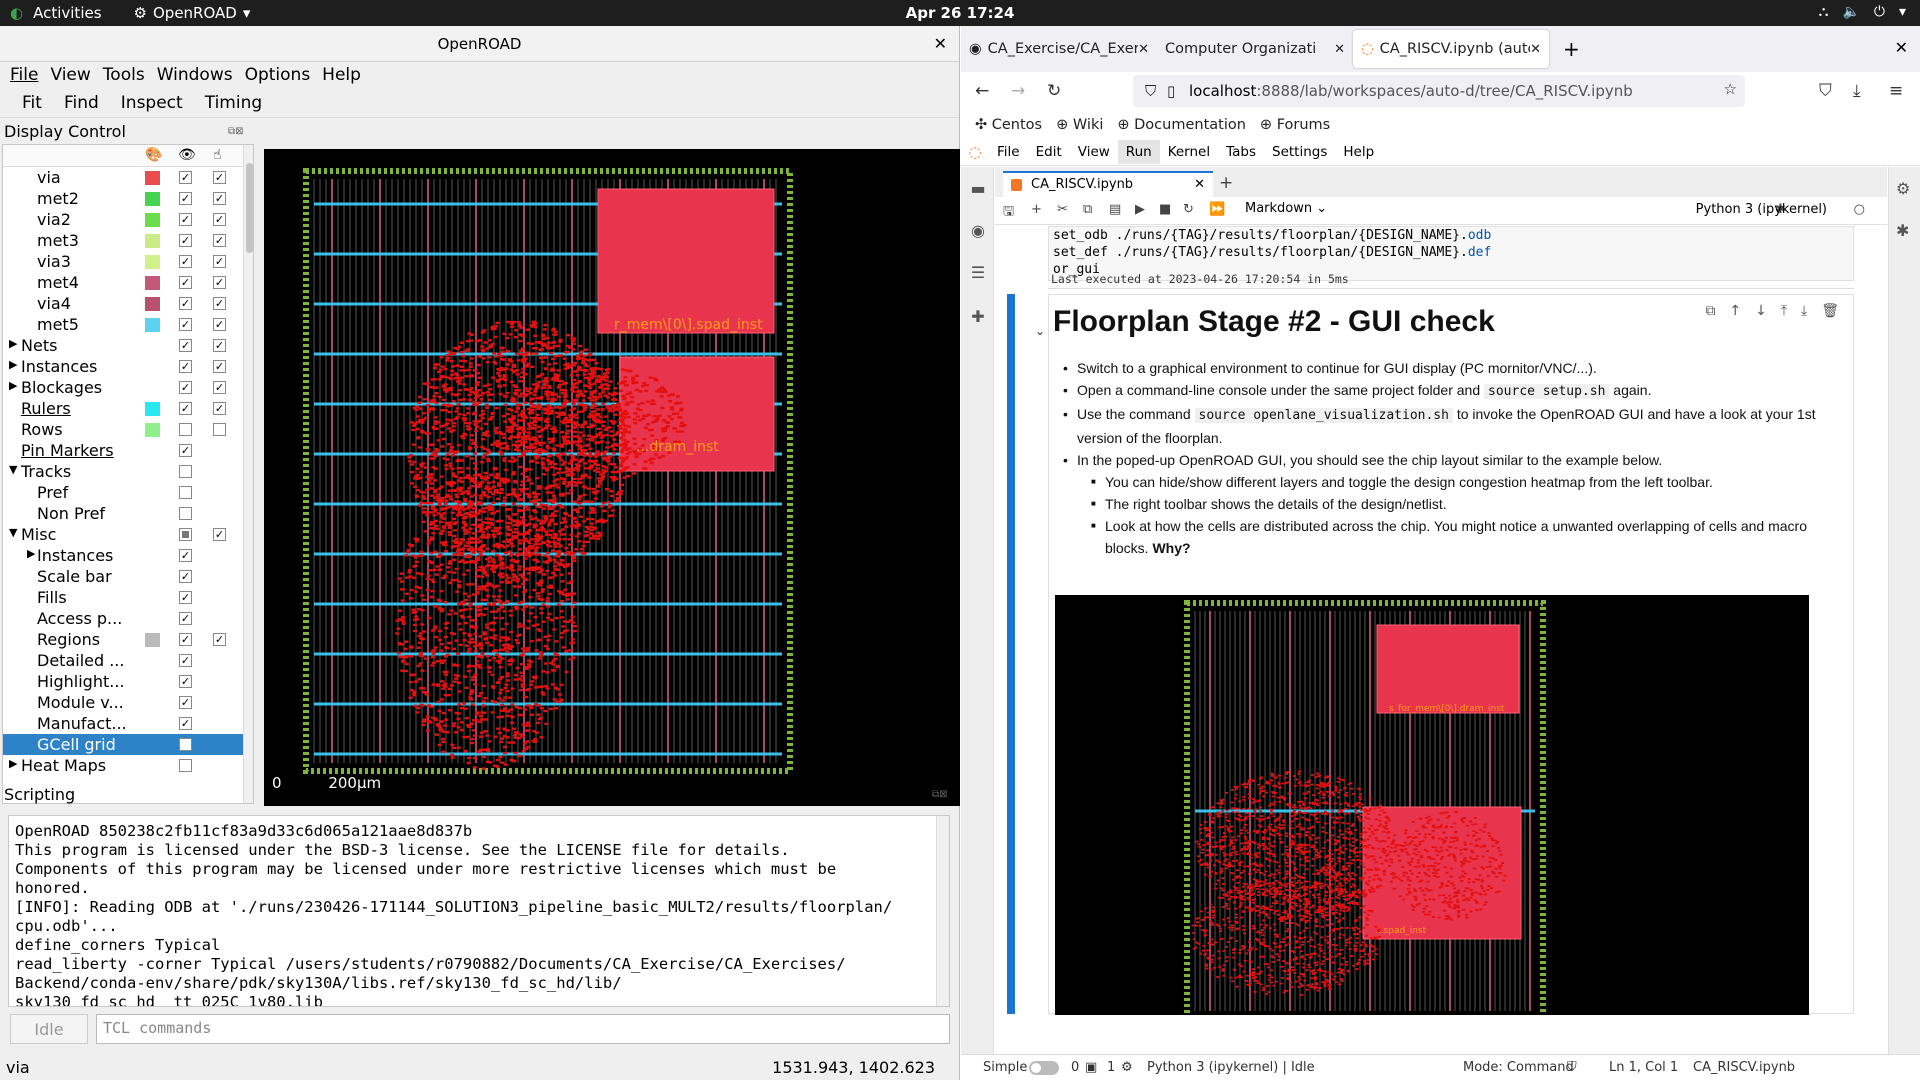  Describe the element at coordinates (978, 316) in the screenshot. I see `extension-icon: ✚` at that location.